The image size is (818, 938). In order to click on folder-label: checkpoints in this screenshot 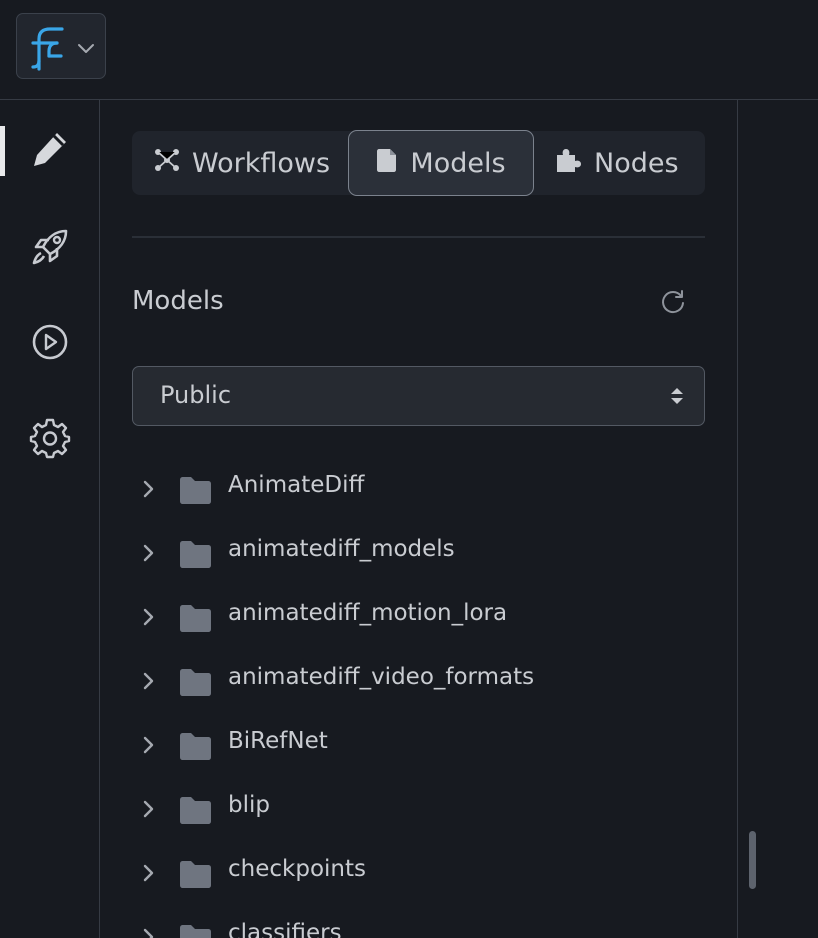, I will do `click(297, 869)`.